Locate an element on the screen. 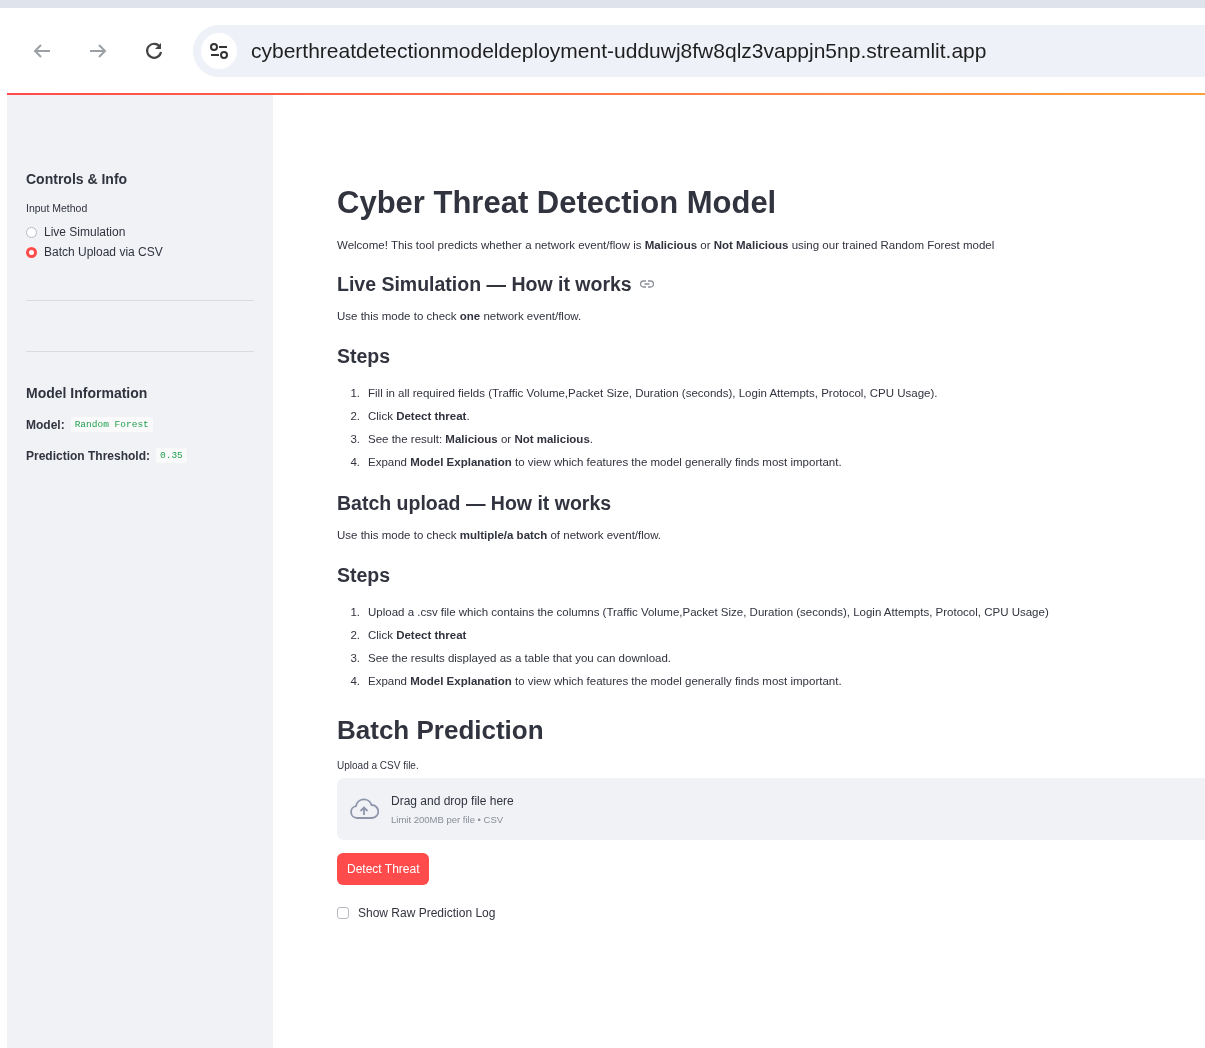 The width and height of the screenshot is (1205, 1048). step-text: Click Detect threat is located at coordinates (417, 636).